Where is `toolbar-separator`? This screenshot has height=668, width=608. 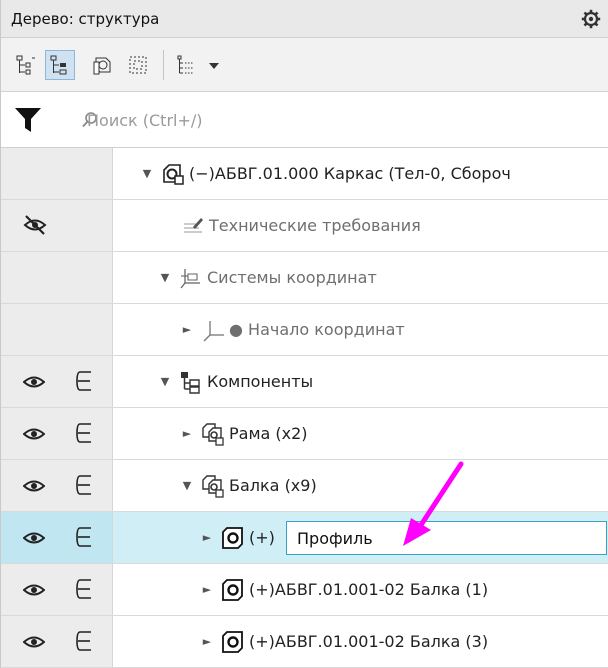 toolbar-separator is located at coordinates (163, 65).